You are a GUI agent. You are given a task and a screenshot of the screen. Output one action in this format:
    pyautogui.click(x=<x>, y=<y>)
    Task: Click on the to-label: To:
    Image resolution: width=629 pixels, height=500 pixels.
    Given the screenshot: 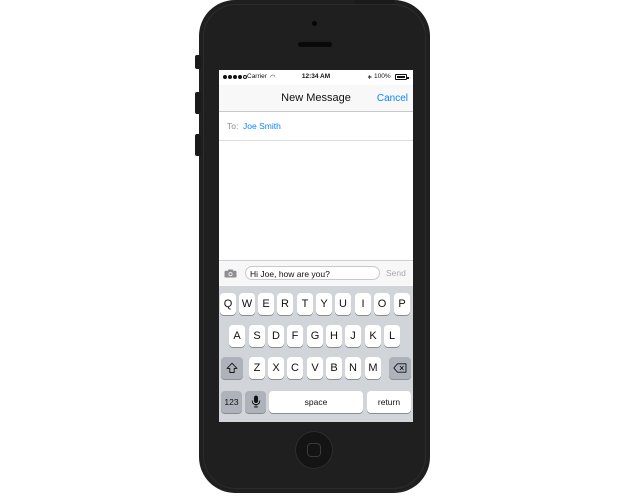 What is the action you would take?
    pyautogui.click(x=233, y=126)
    